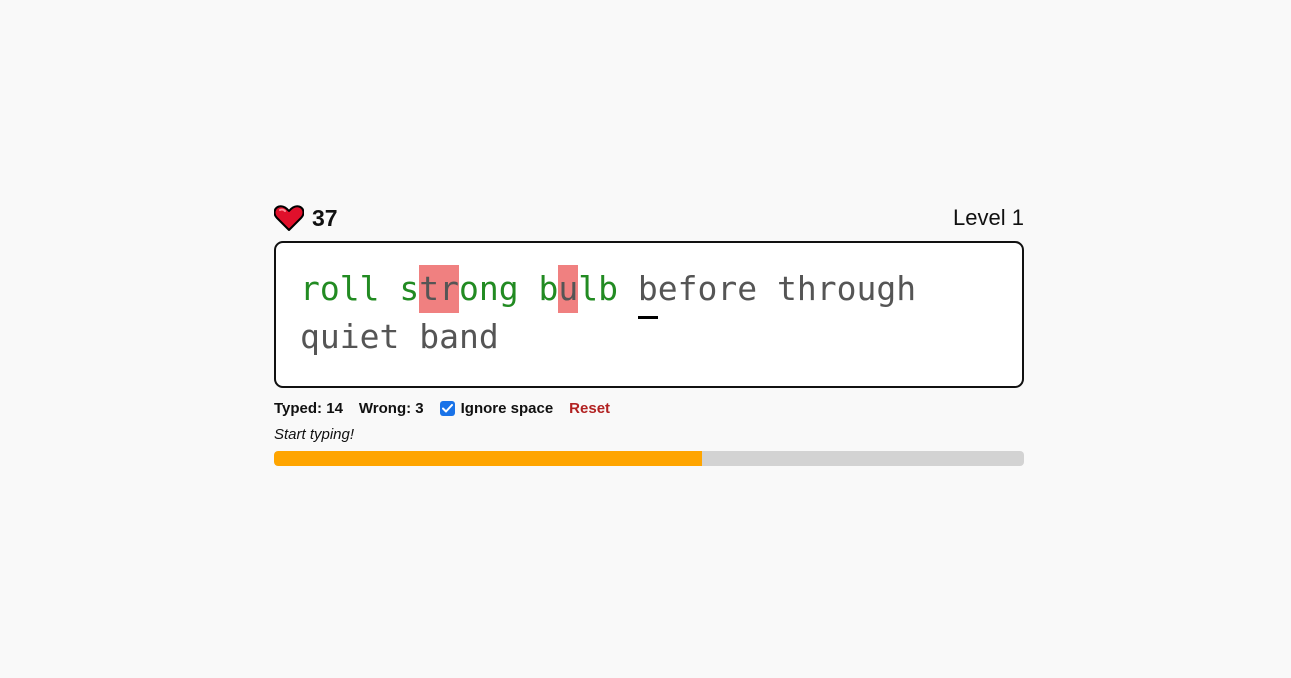  What do you see at coordinates (308, 408) in the screenshot?
I see `typed-count: Typed: 14` at bounding box center [308, 408].